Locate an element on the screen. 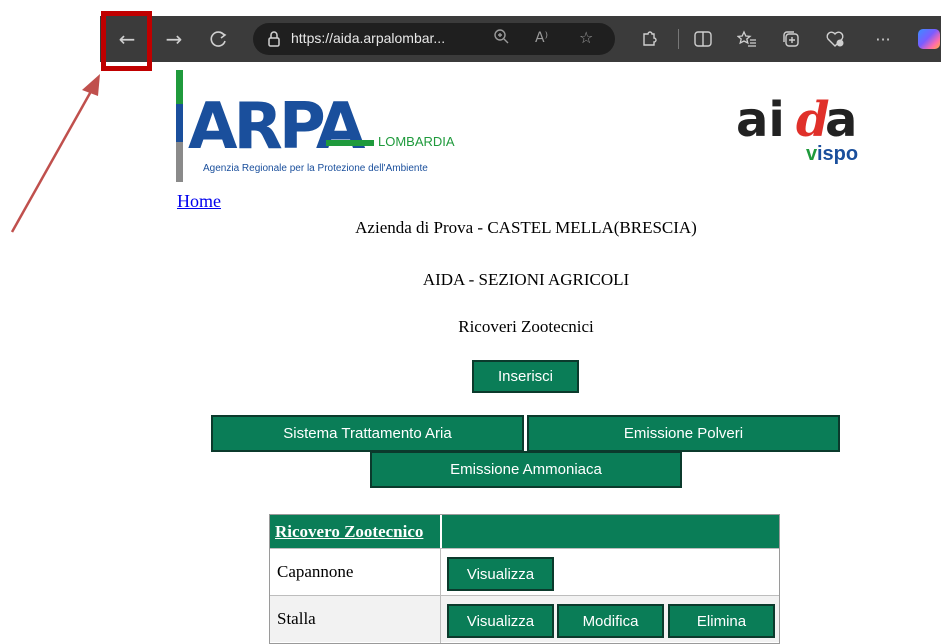 The width and height of the screenshot is (941, 644). subsection-heading: Ricoveri Zootecnici is located at coordinates (526, 326).